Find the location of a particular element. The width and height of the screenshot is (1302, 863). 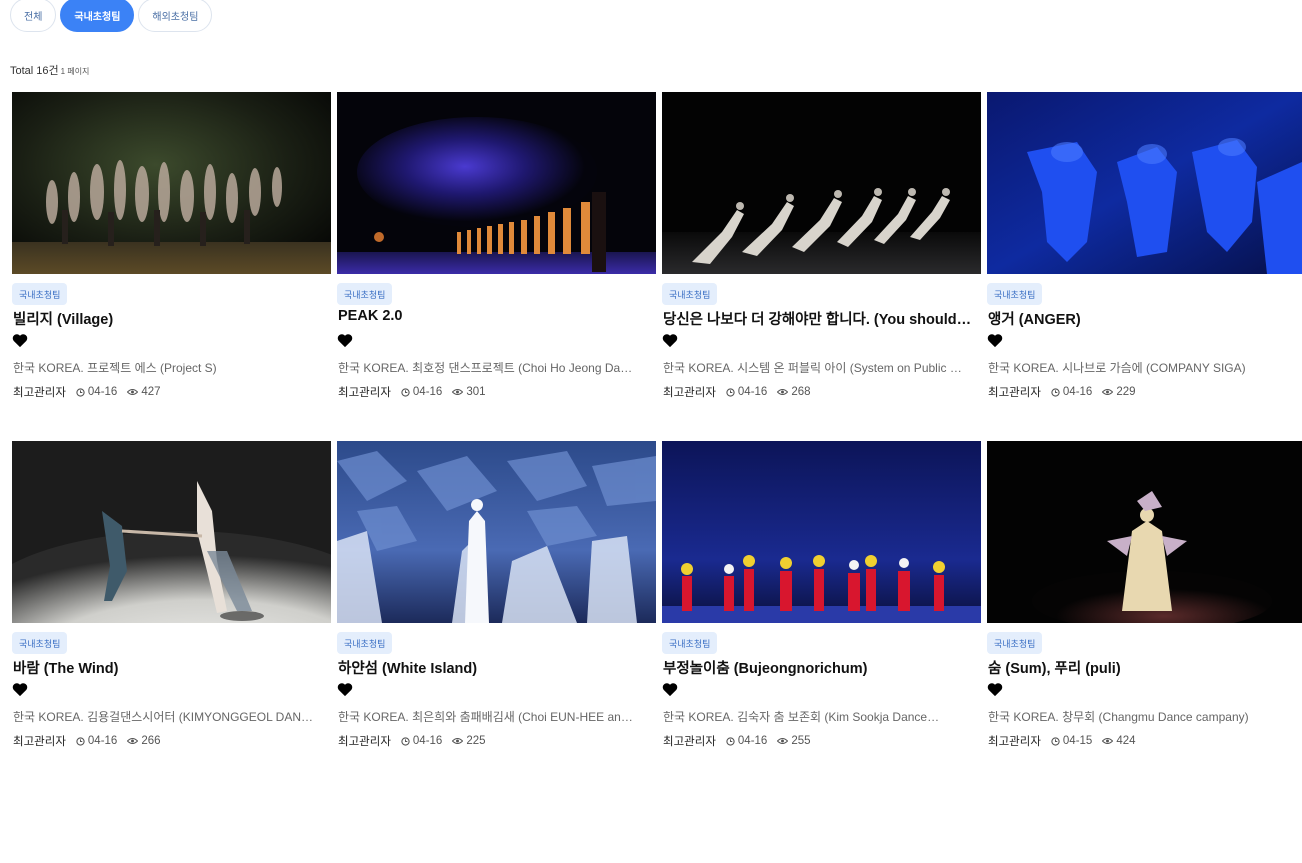

post-date: 04-15 is located at coordinates (1071, 741).